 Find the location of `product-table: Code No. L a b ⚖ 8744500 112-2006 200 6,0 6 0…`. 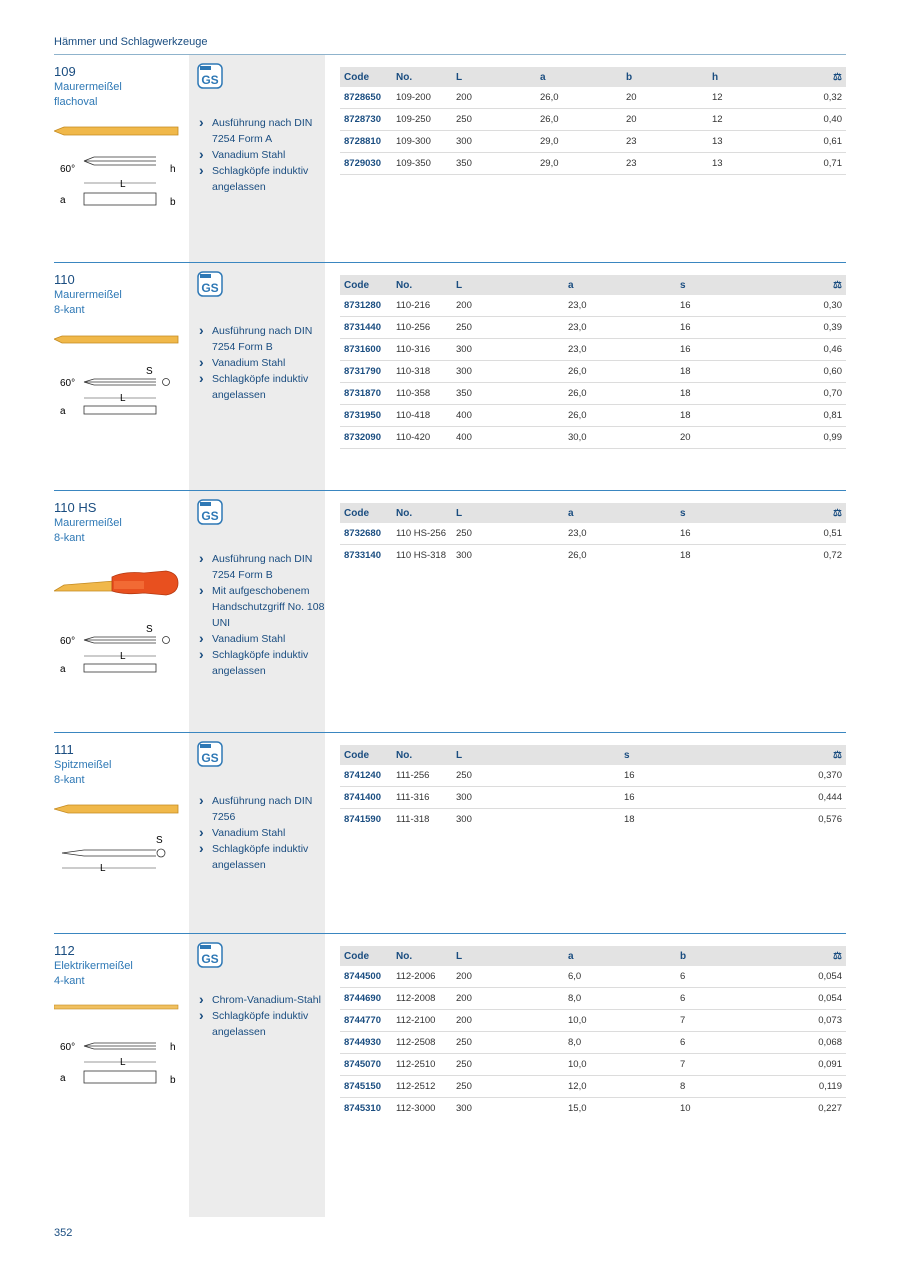

product-table: Code No. L a b ⚖ 8744500 112-2006 200 6,0 6 0… is located at coordinates (593, 1032).